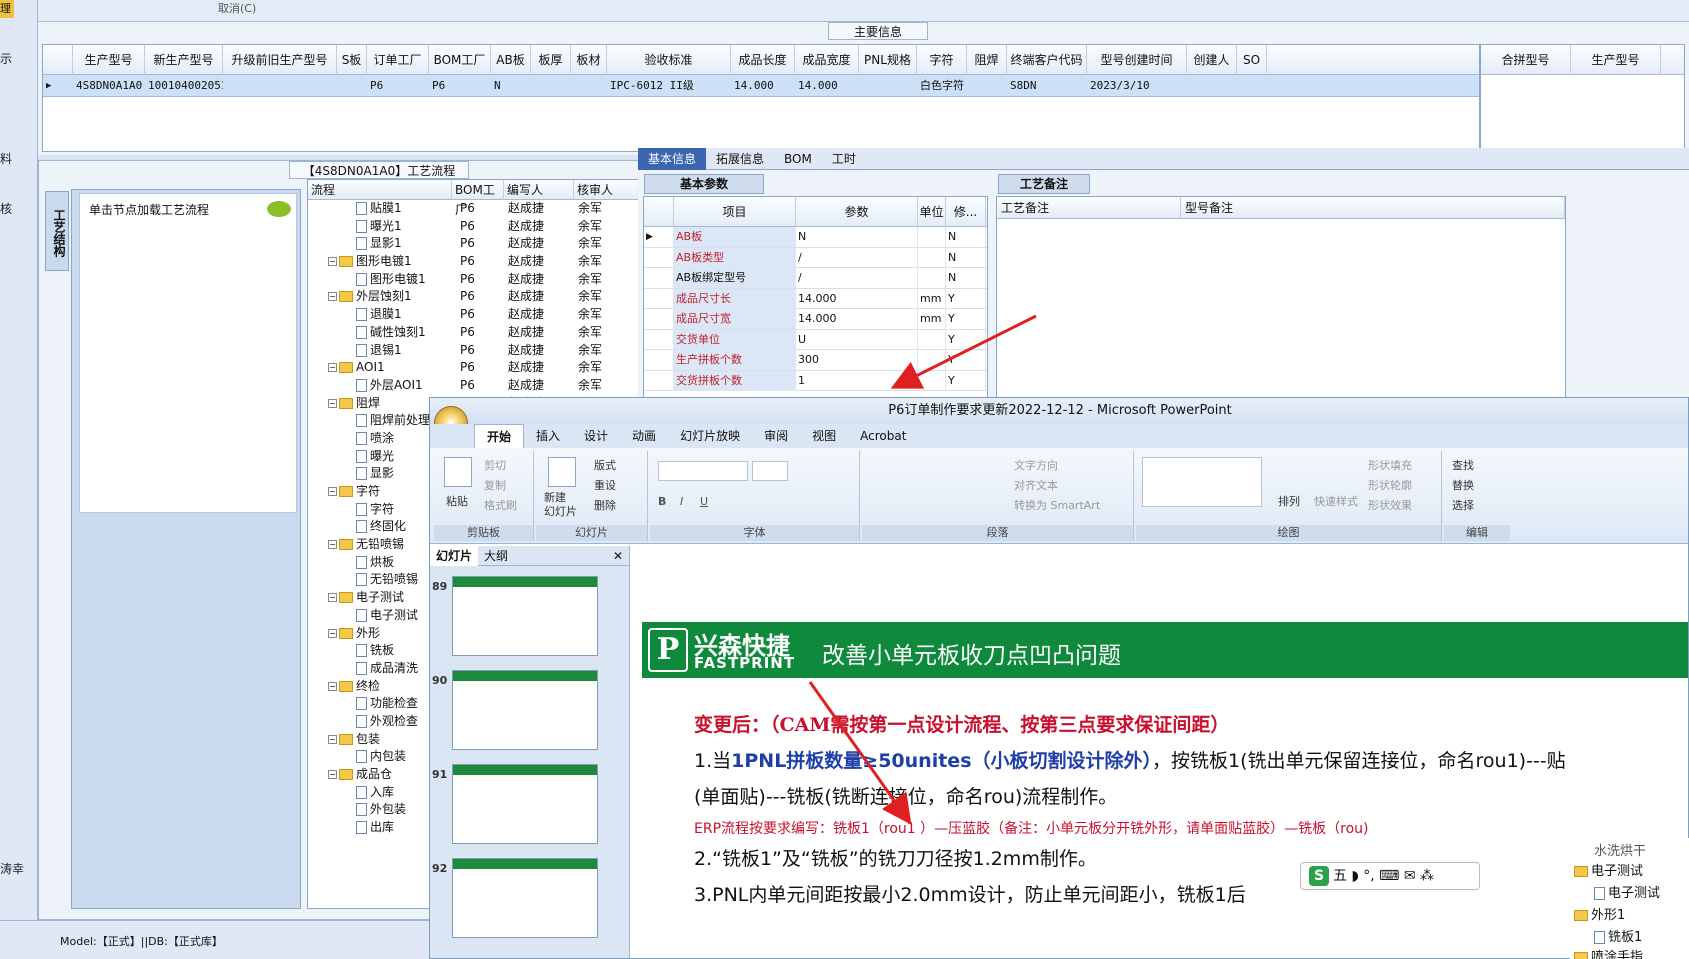  Describe the element at coordinates (1616, 60) in the screenshot. I see `col-production-model: 生产型号` at that location.